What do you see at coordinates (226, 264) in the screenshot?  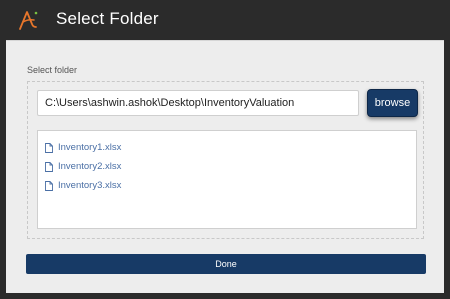 I see `done-button: Done` at bounding box center [226, 264].